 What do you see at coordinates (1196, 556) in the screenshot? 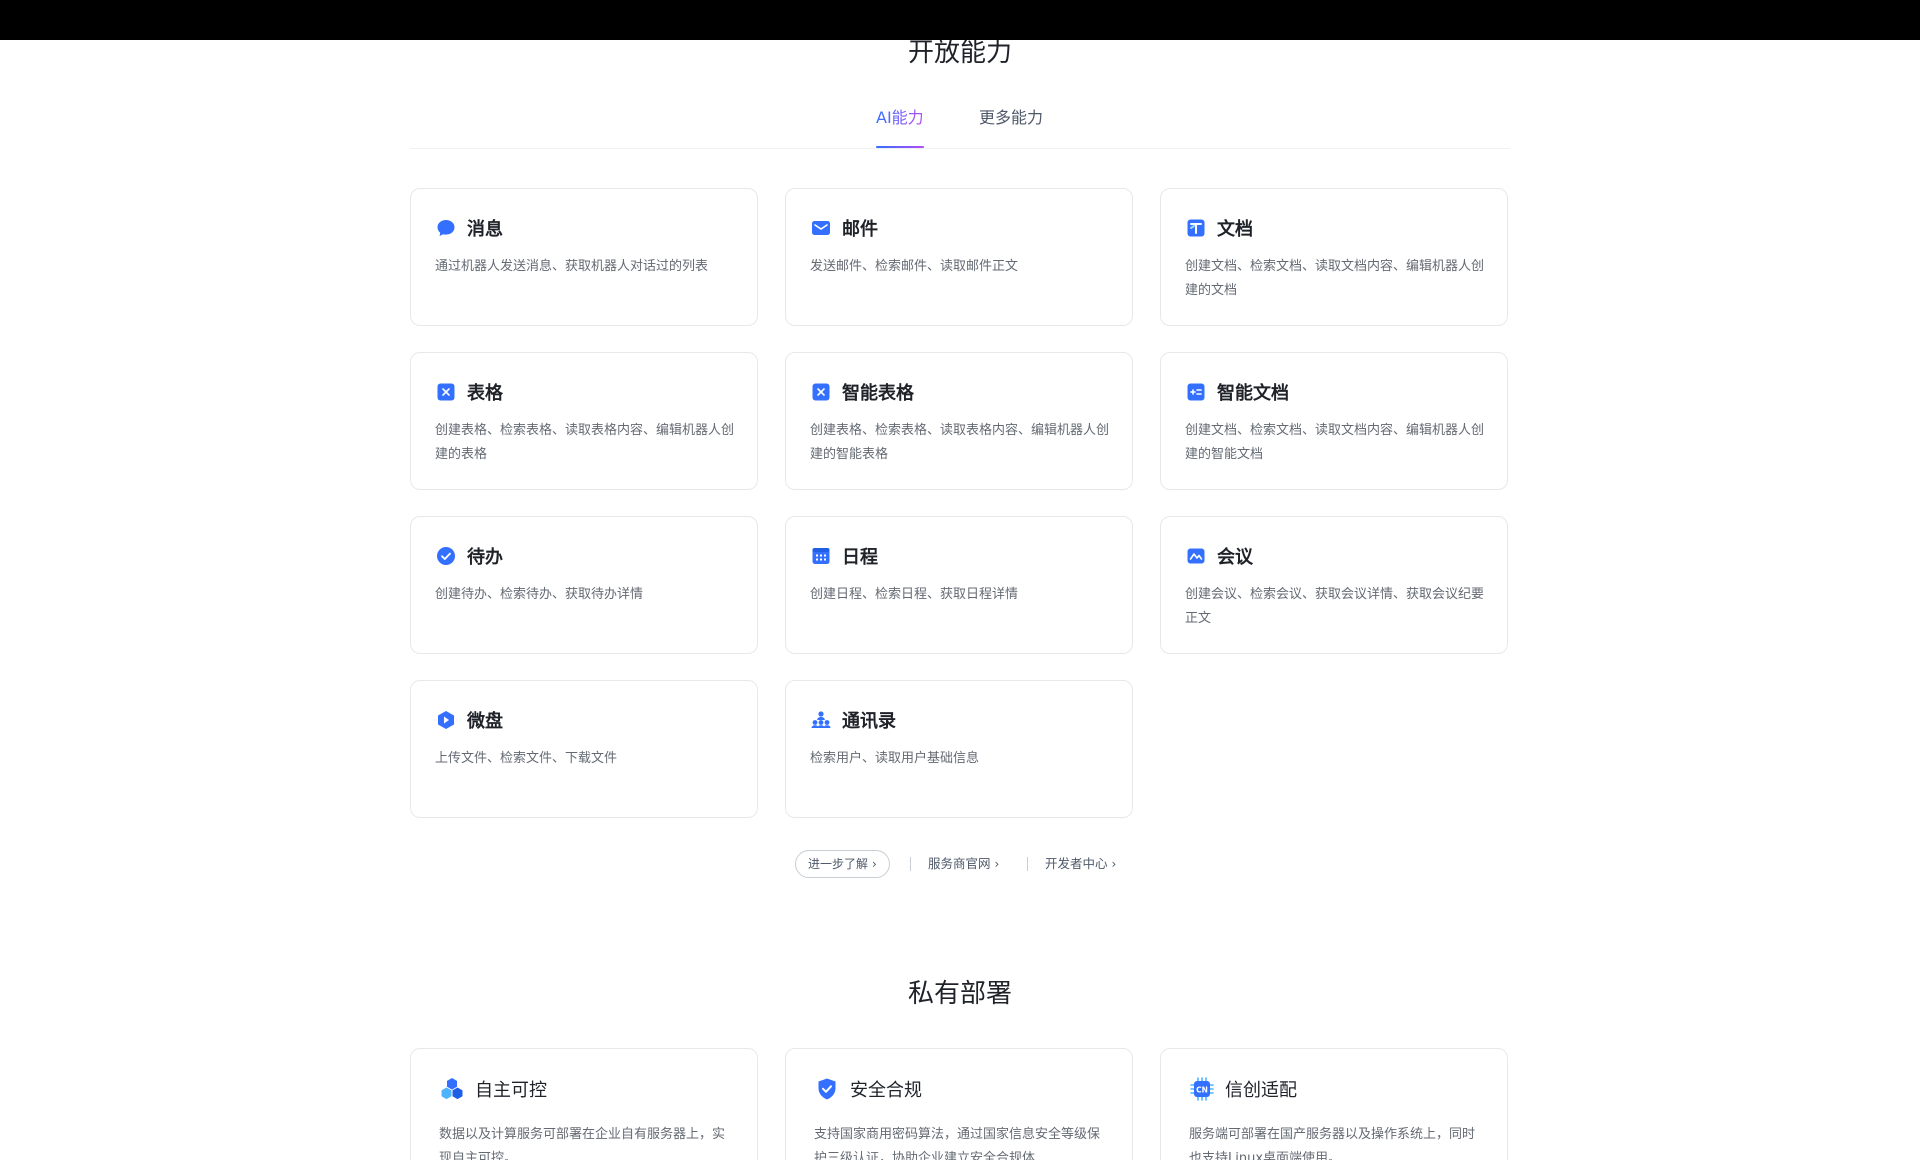
I see `meeting-icon` at bounding box center [1196, 556].